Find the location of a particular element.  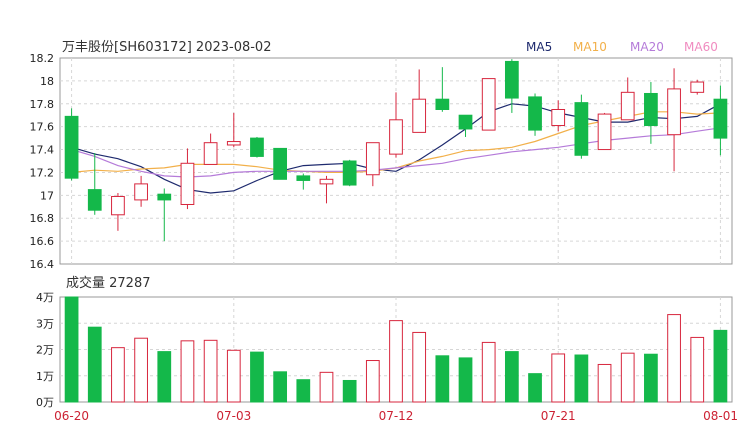

volume-tick-label: 0万 is located at coordinates (45, 402).